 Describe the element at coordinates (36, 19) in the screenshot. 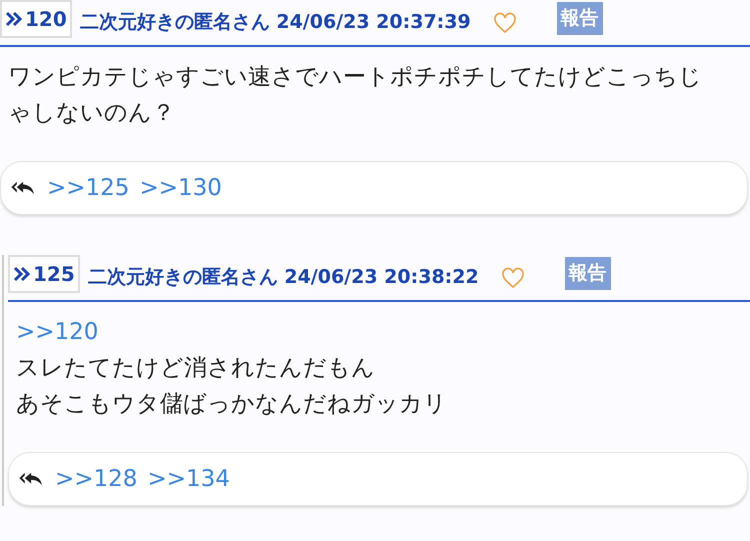

I see `post-number-link: 120` at that location.